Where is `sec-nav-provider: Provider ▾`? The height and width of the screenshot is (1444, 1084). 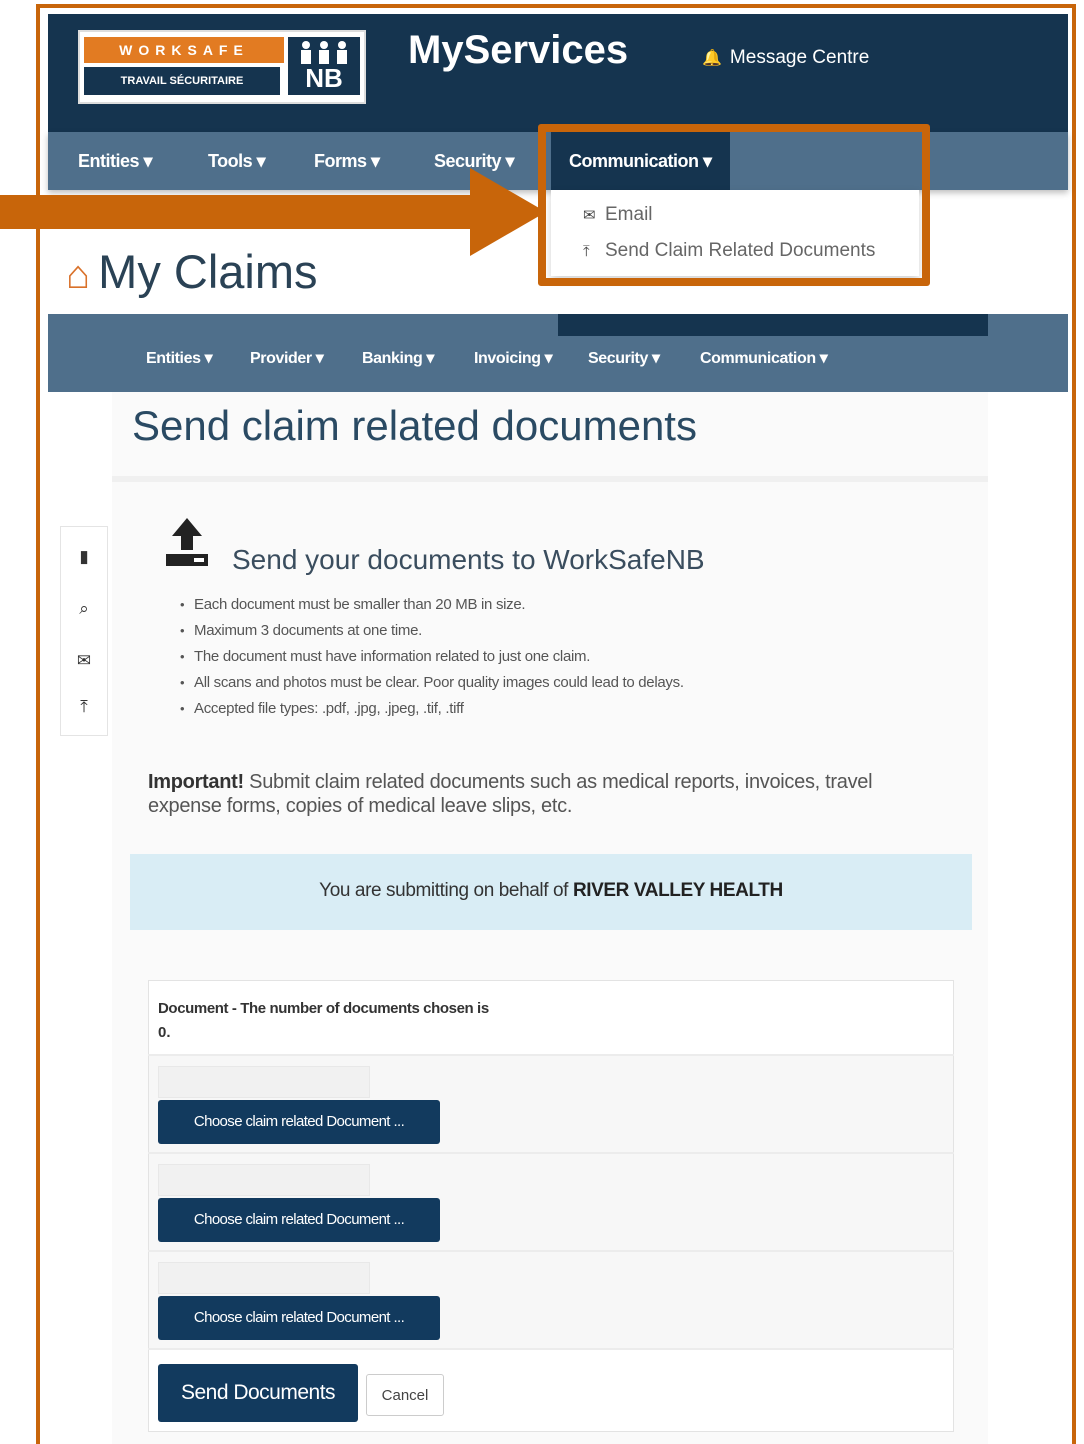
sec-nav-provider: Provider ▾ is located at coordinates (287, 358).